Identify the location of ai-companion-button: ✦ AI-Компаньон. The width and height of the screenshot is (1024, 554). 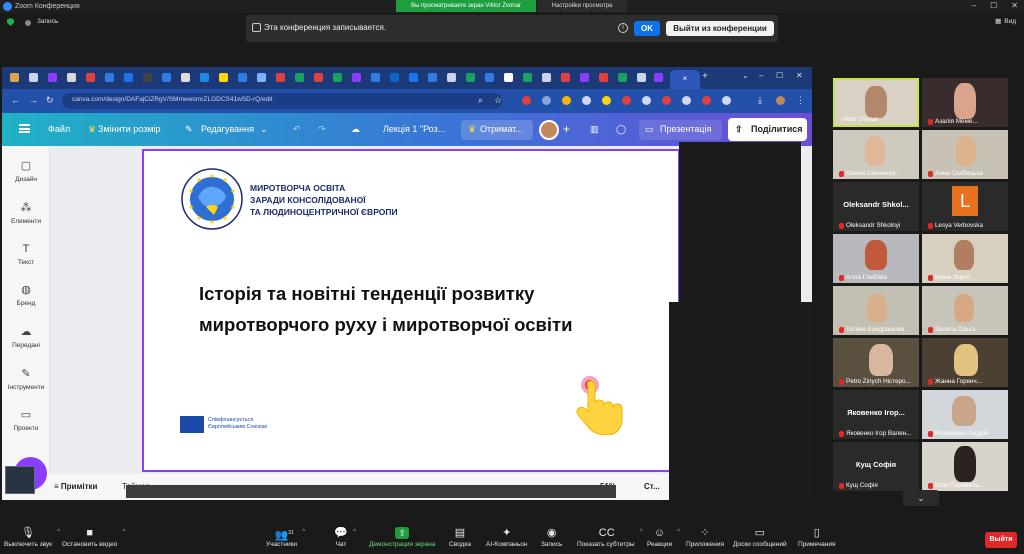
(507, 537).